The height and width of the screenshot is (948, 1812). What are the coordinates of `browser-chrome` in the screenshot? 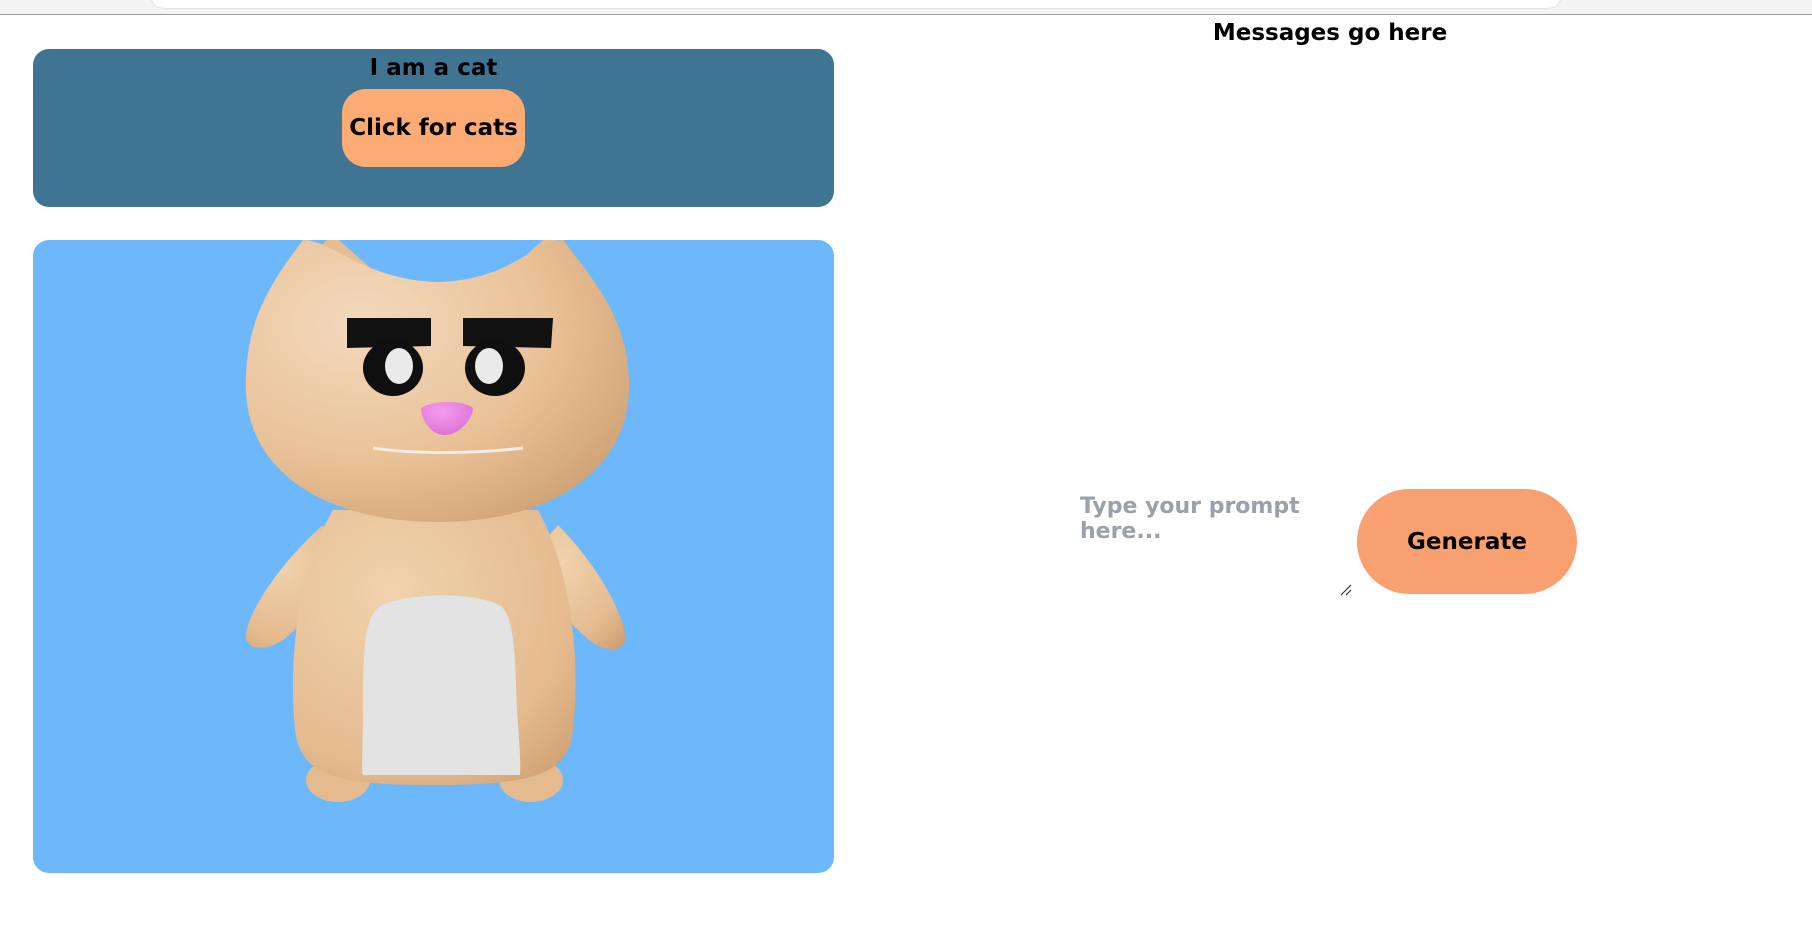 It's located at (906, 7).